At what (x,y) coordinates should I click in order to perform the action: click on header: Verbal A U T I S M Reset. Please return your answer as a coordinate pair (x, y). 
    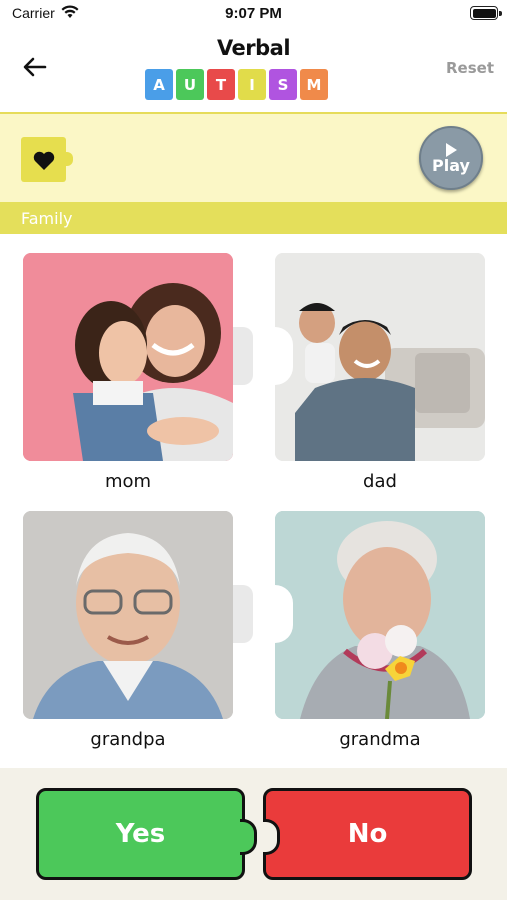
    Looking at the image, I should click on (253, 71).